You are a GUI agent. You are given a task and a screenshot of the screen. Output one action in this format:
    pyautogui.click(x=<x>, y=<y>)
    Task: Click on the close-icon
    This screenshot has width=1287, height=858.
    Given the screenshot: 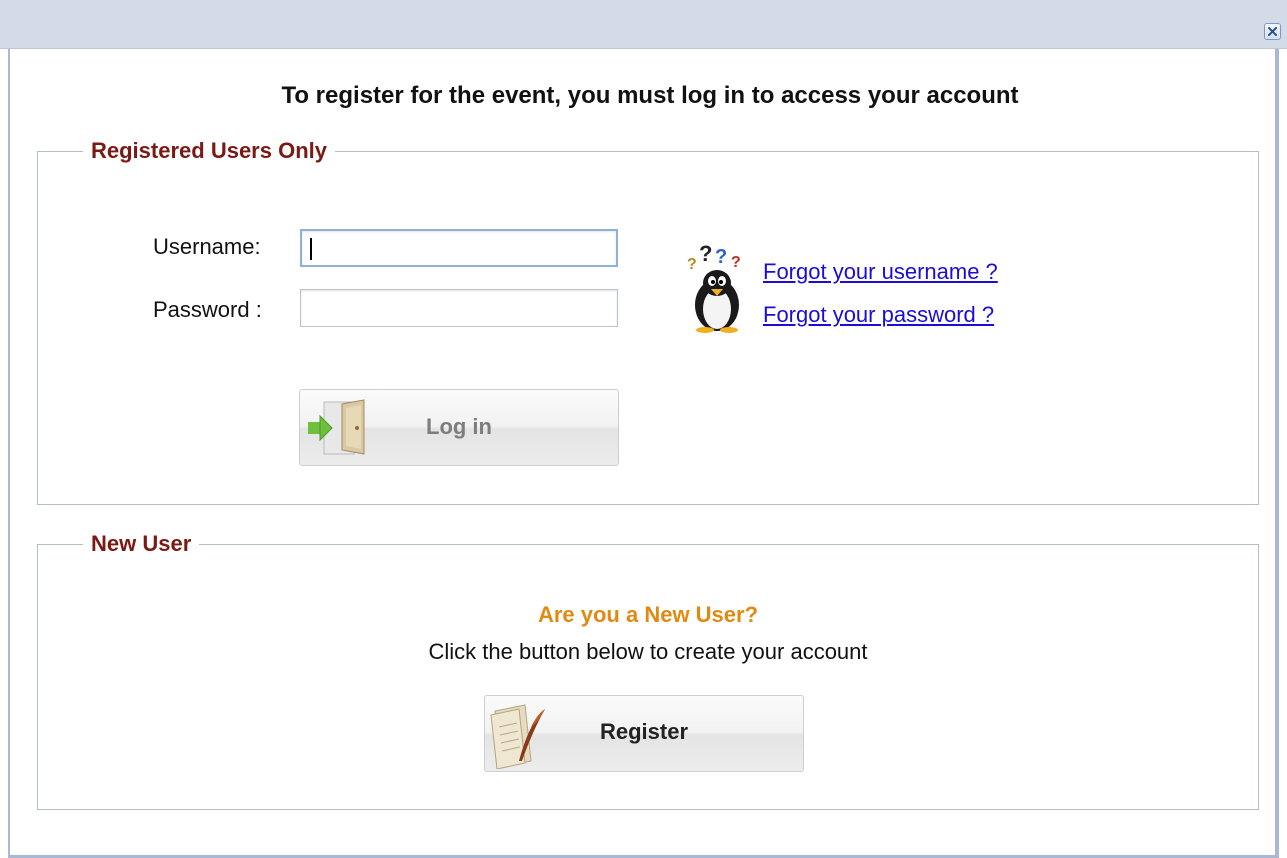 What is the action you would take?
    pyautogui.click(x=1272, y=31)
    